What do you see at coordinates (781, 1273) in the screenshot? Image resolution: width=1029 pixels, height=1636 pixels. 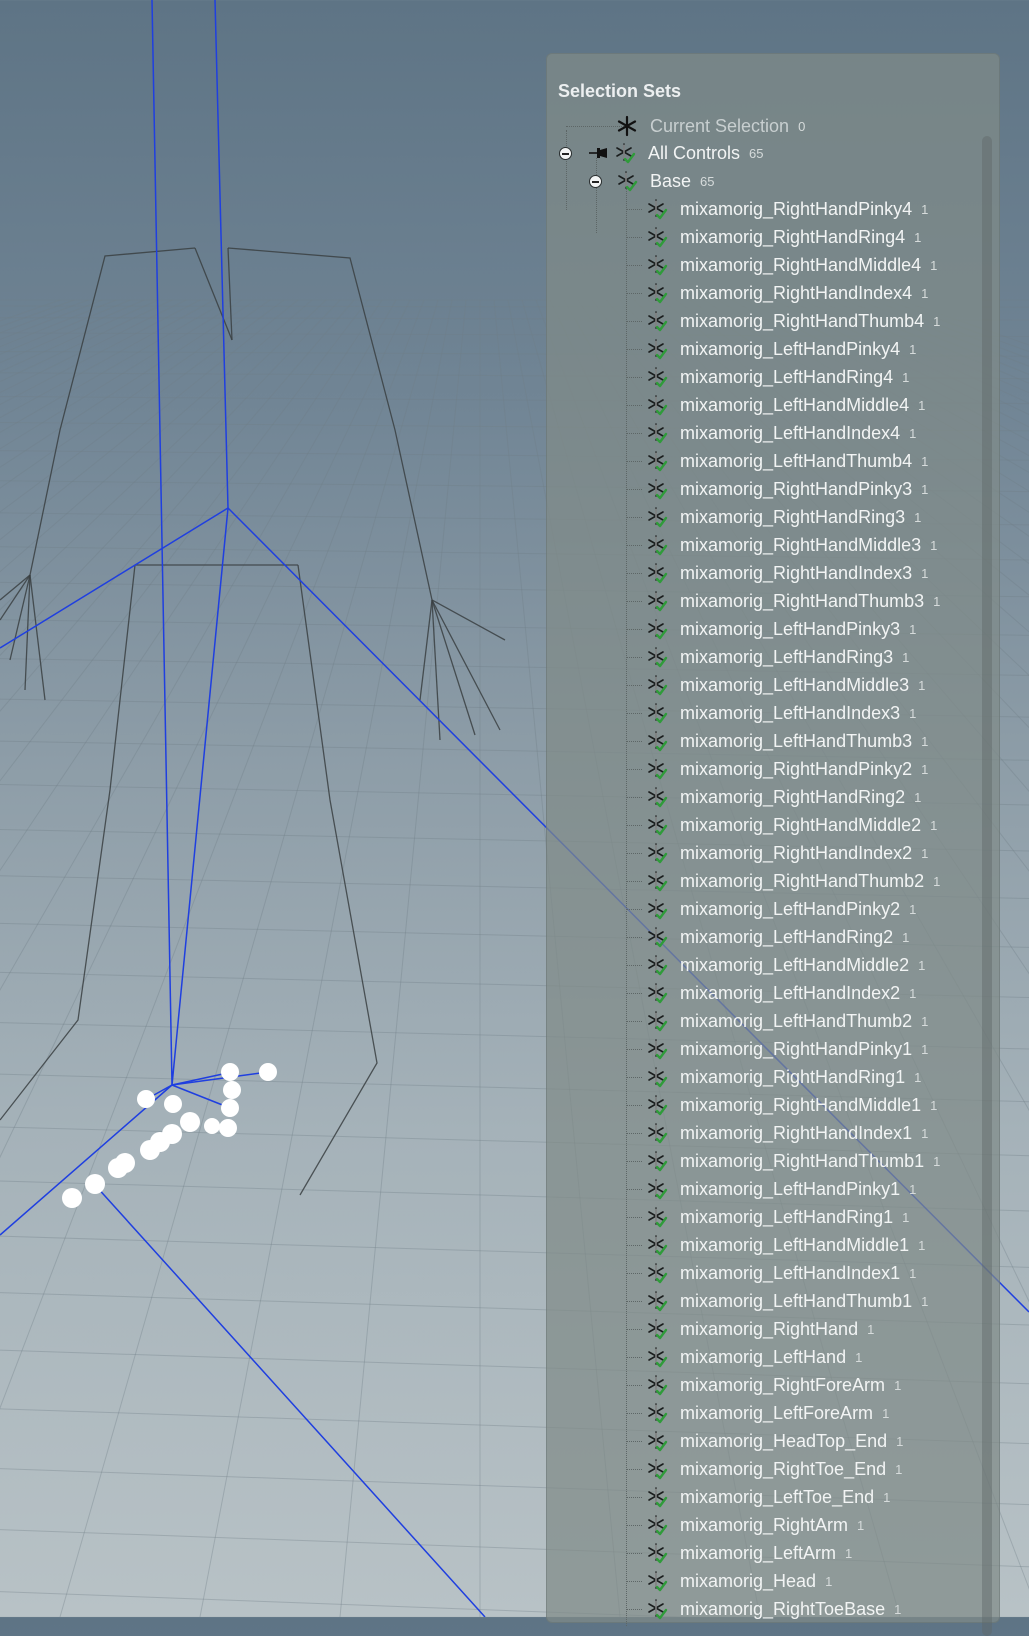 I see `selection-set-item: mixamorig_LeftHandIndex1 1` at bounding box center [781, 1273].